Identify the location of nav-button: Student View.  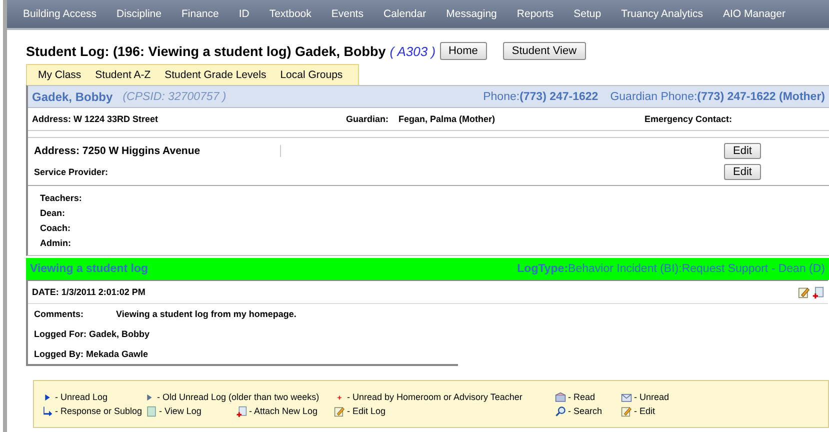
(544, 51).